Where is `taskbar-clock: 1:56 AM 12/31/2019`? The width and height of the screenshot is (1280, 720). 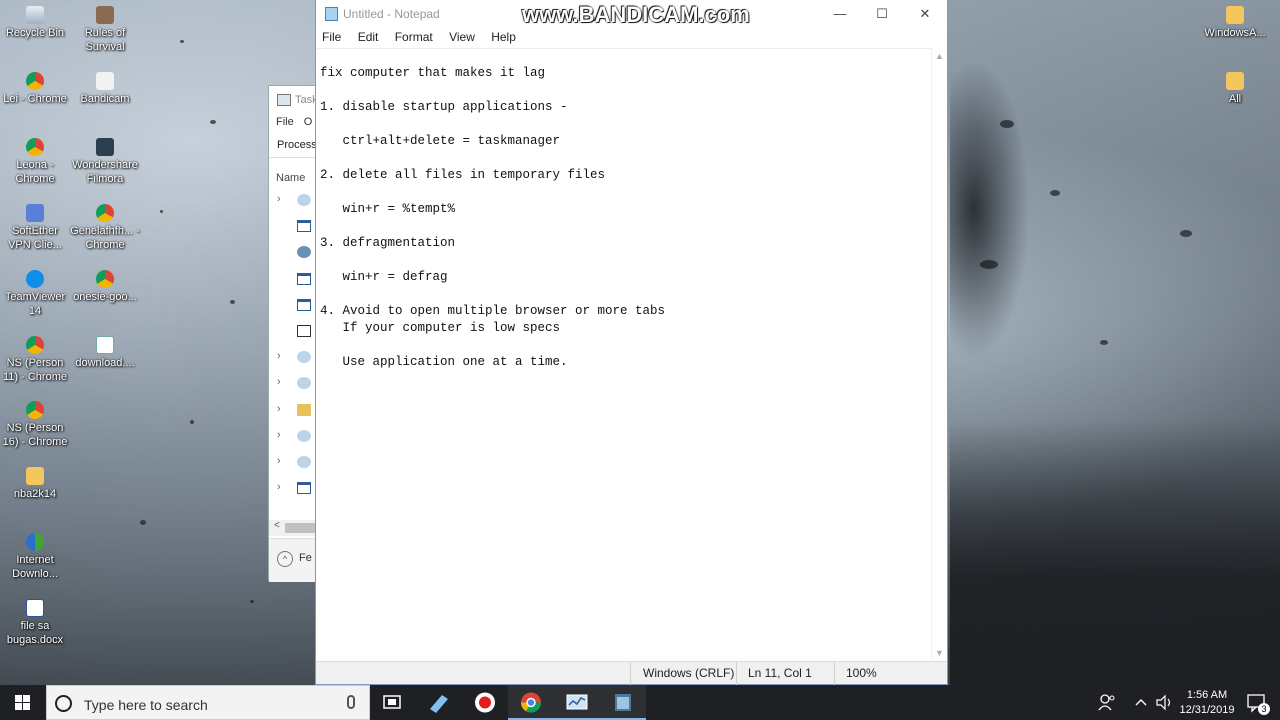
taskbar-clock: 1:56 AM 12/31/2019 is located at coordinates (1207, 703).